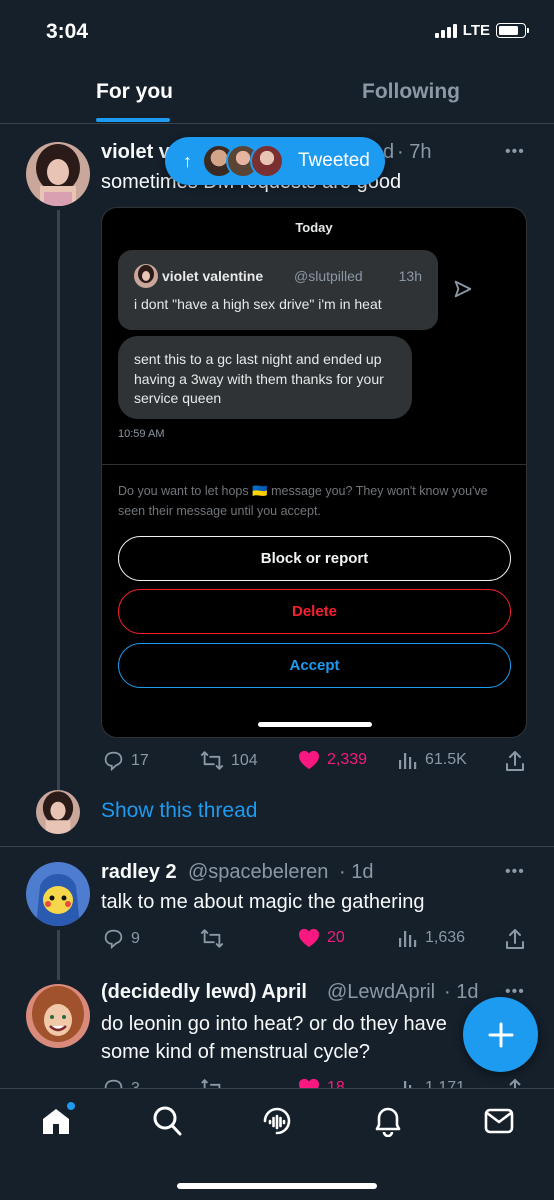  Describe the element at coordinates (411, 92) in the screenshot. I see `tab-following: Following` at that location.